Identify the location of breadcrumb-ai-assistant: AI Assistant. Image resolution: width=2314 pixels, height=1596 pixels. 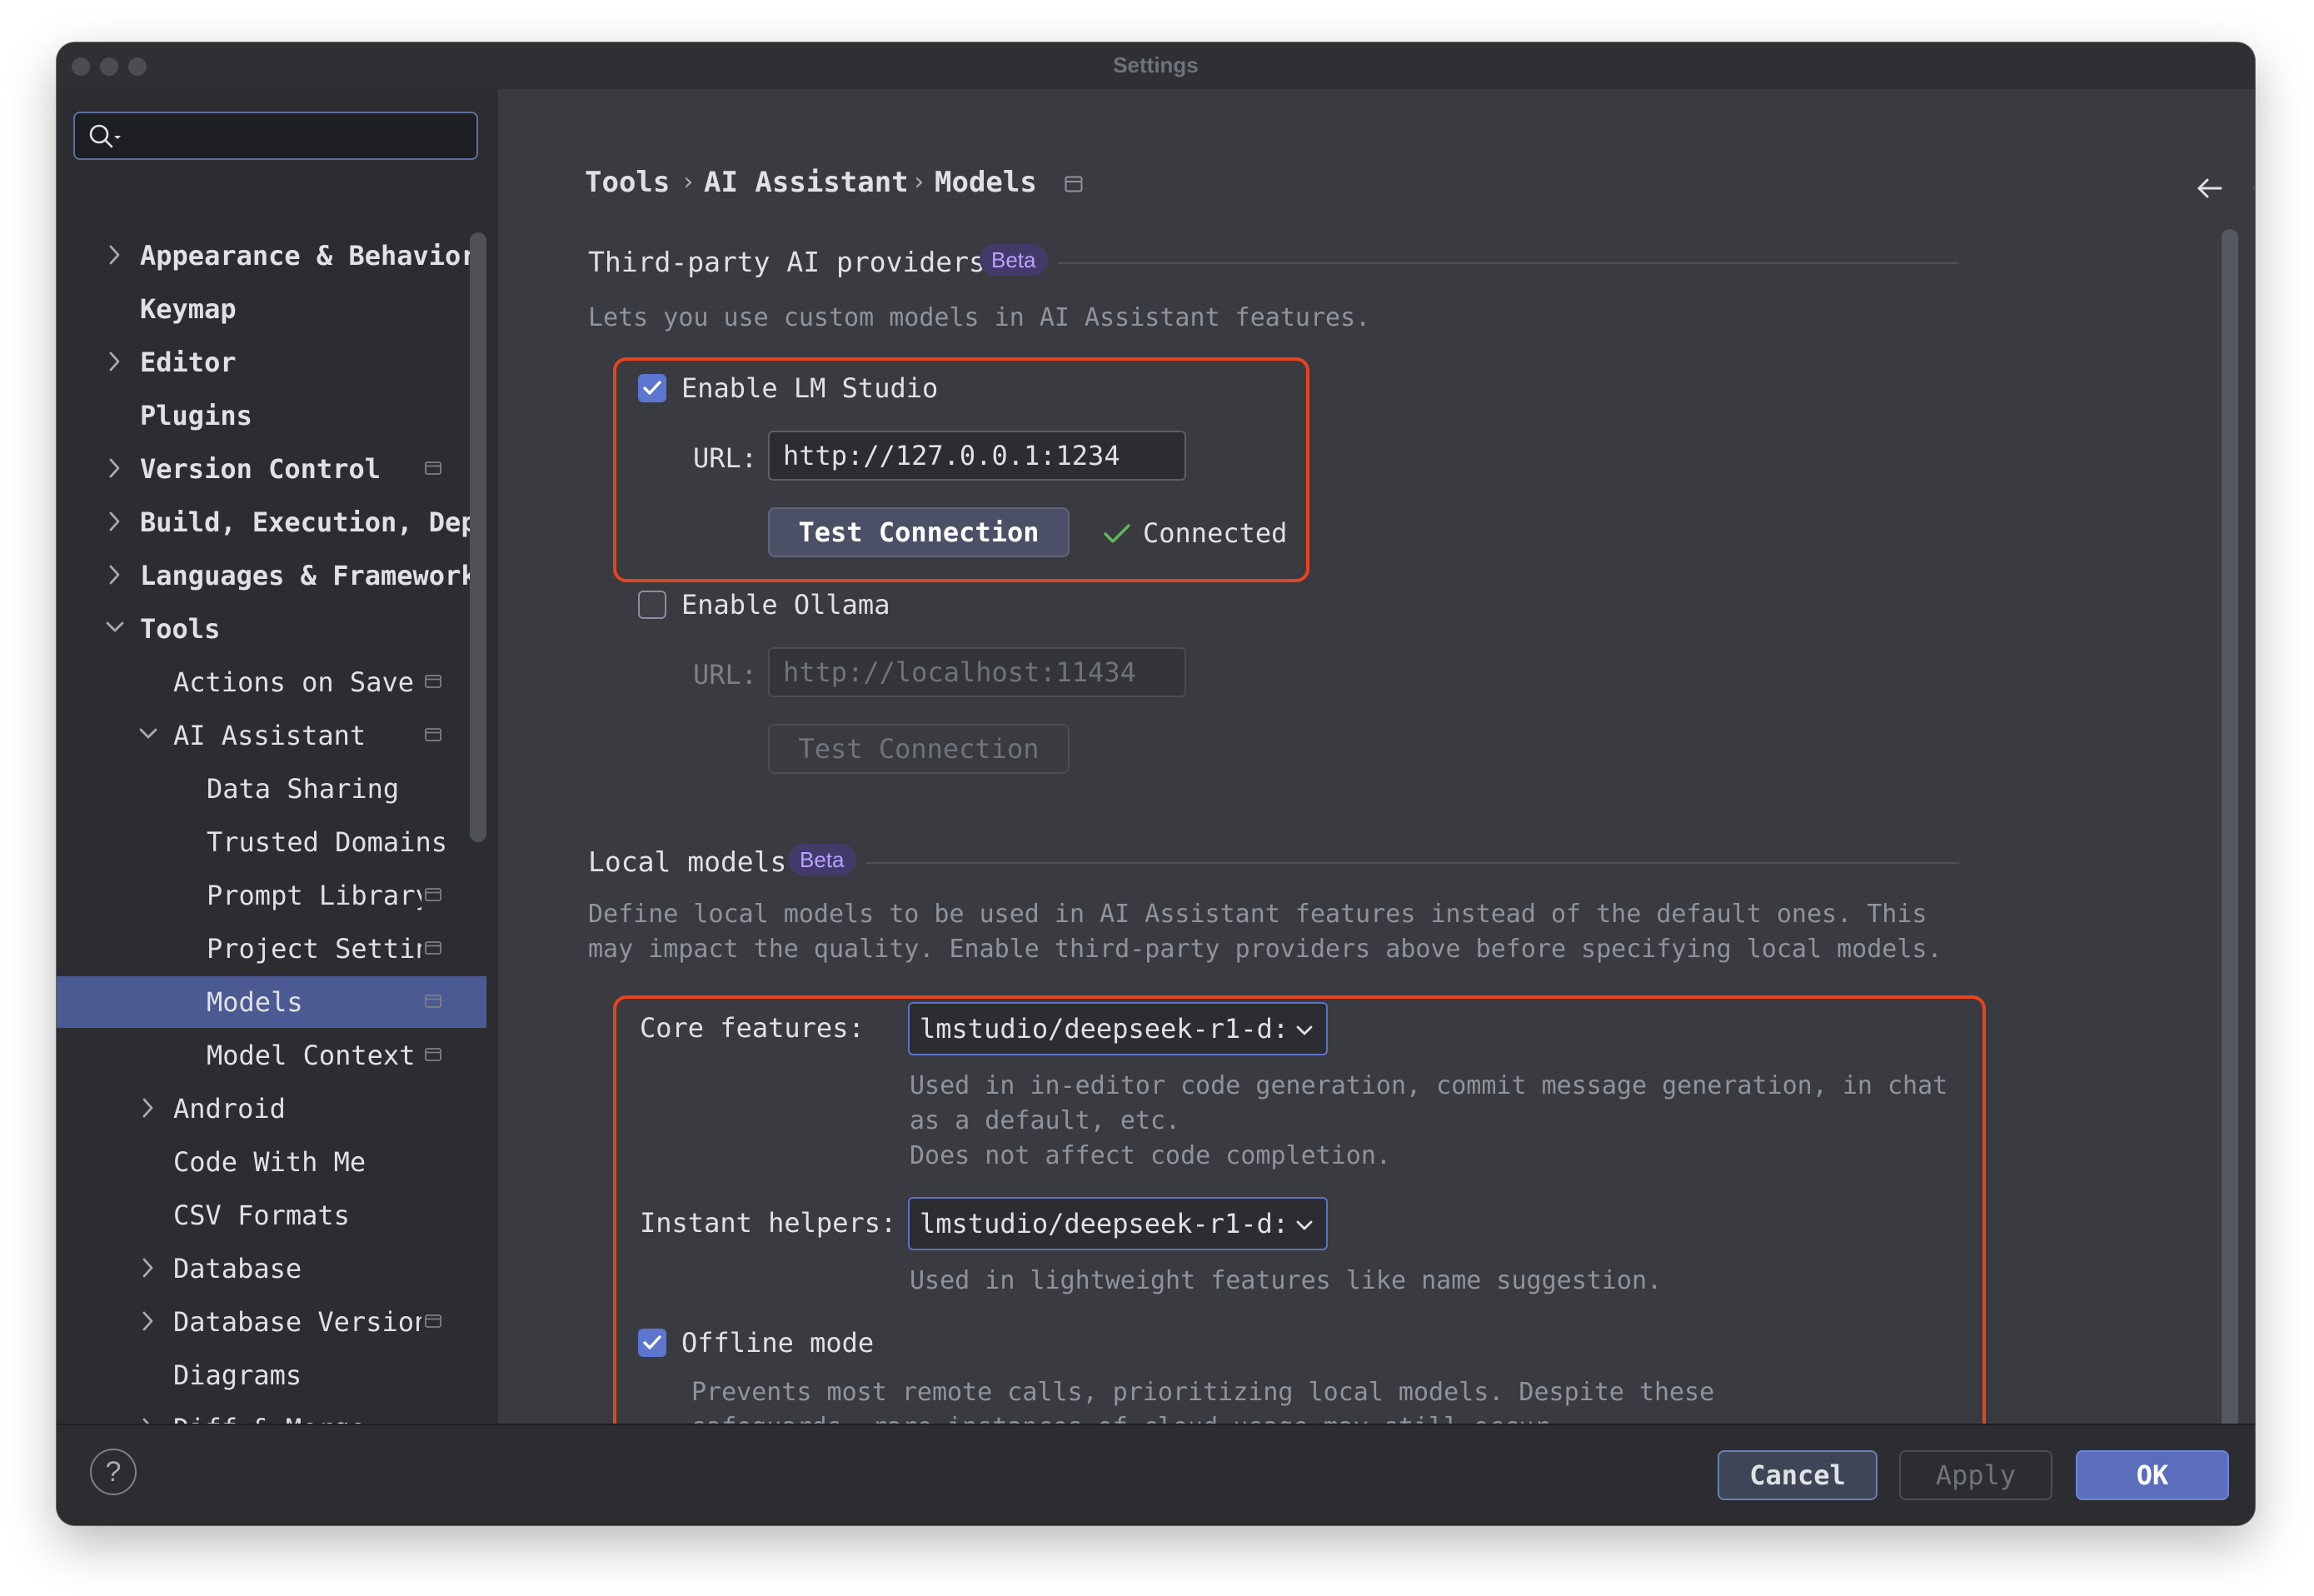
(806, 182).